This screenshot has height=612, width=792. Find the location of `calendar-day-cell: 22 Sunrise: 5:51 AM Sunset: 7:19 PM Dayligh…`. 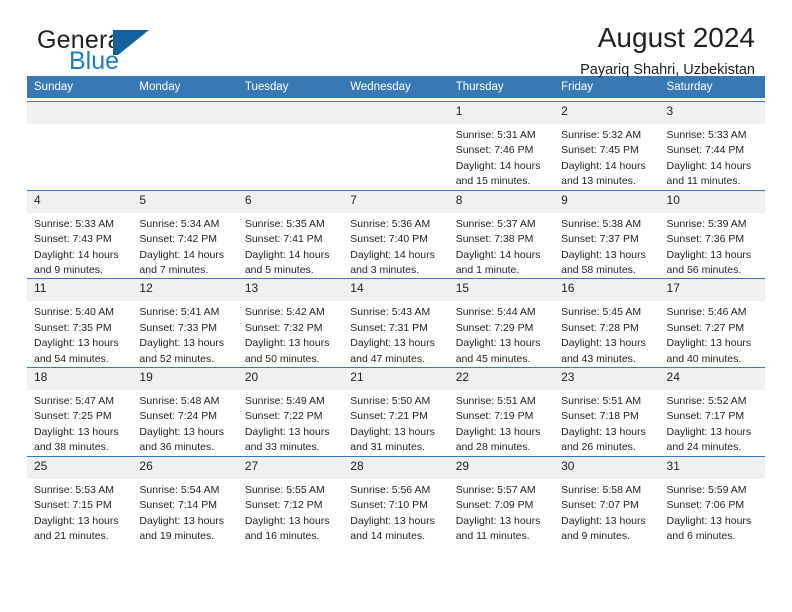

calendar-day-cell: 22 Sunrise: 5:51 AM Sunset: 7:19 PM Dayligh… is located at coordinates (501, 412).